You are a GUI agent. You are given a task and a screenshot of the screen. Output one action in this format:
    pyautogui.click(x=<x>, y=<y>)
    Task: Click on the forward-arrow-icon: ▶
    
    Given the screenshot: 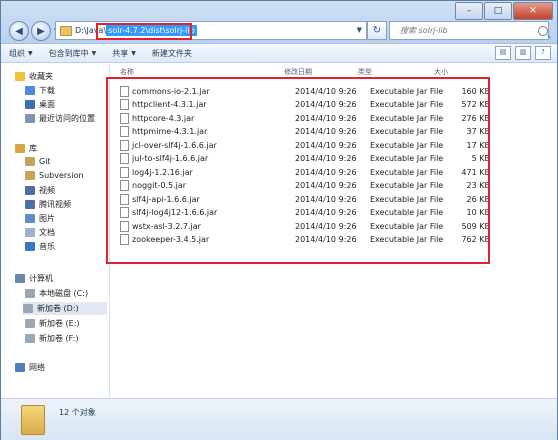 What is the action you would take?
    pyautogui.click(x=41, y=31)
    